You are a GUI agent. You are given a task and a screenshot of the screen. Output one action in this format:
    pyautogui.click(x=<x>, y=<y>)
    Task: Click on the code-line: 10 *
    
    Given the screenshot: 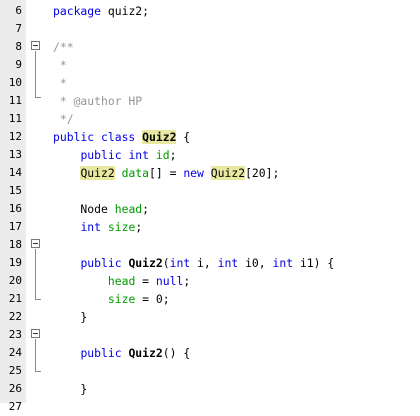 What is the action you would take?
    pyautogui.click(x=210, y=83)
    